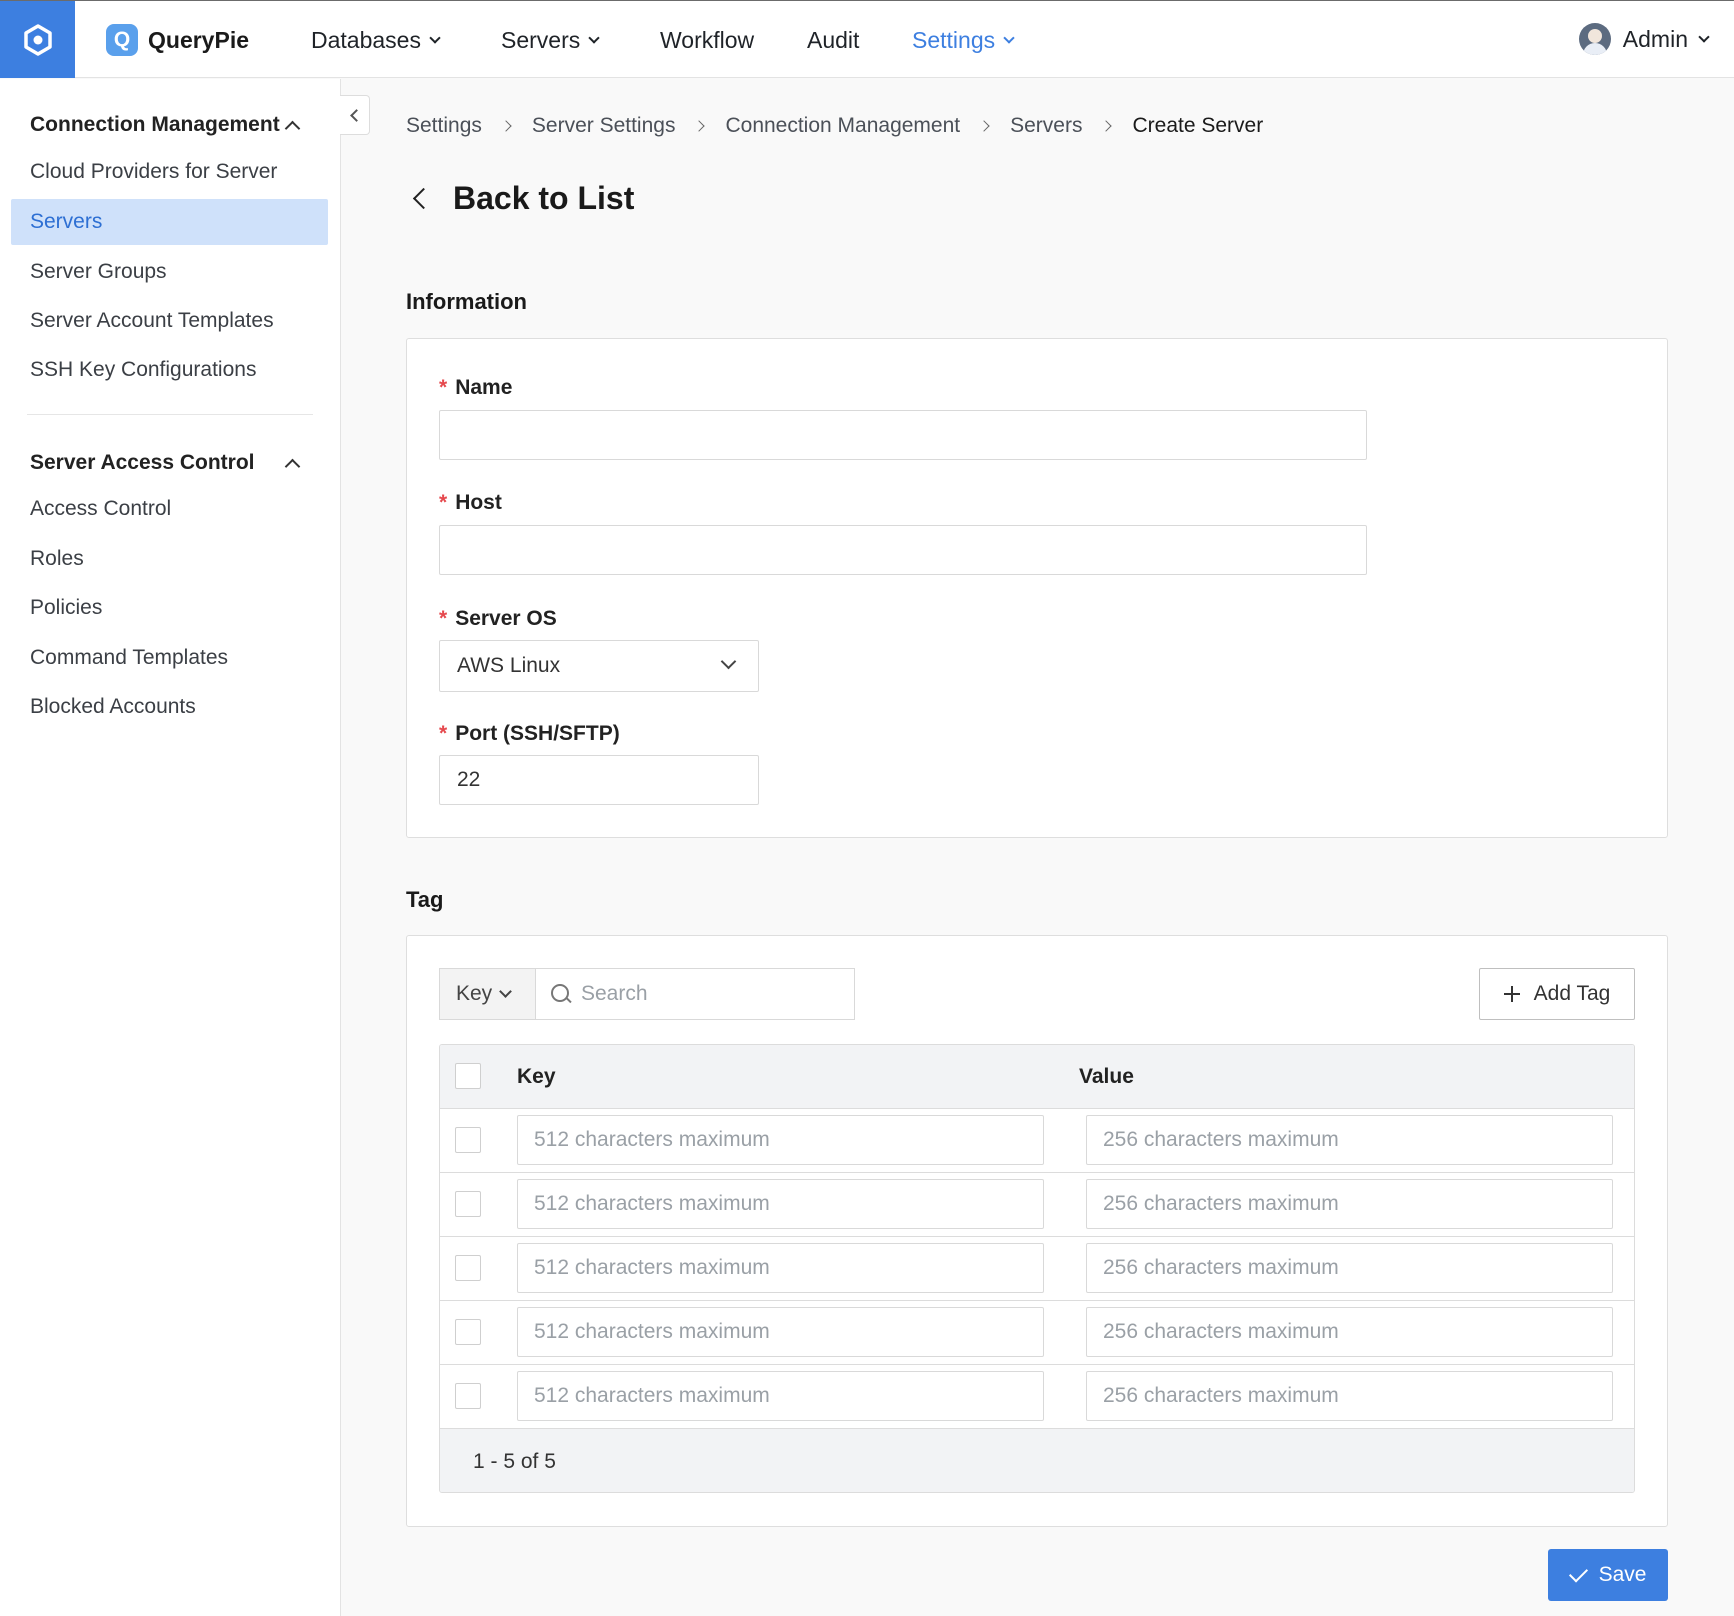 The image size is (1734, 1616). What do you see at coordinates (1578, 1572) in the screenshot?
I see `check-icon` at bounding box center [1578, 1572].